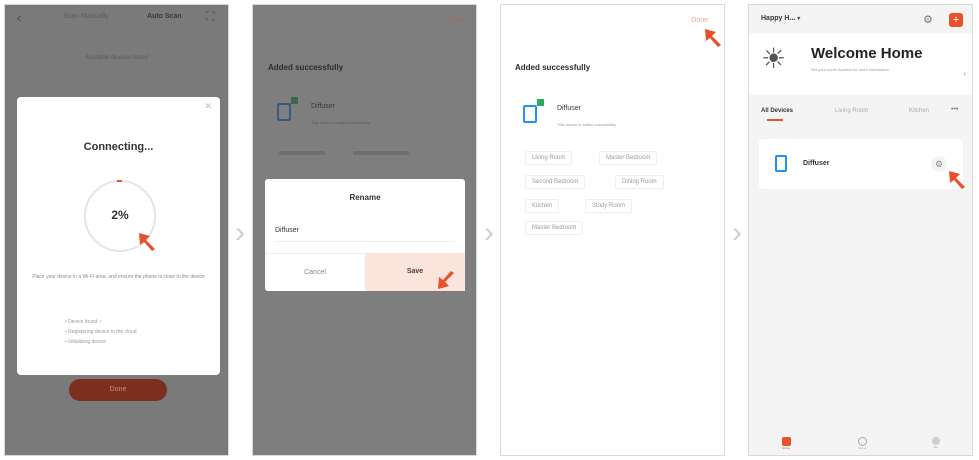  Describe the element at coordinates (639, 182) in the screenshot. I see `room-chip: Dining Room` at that location.